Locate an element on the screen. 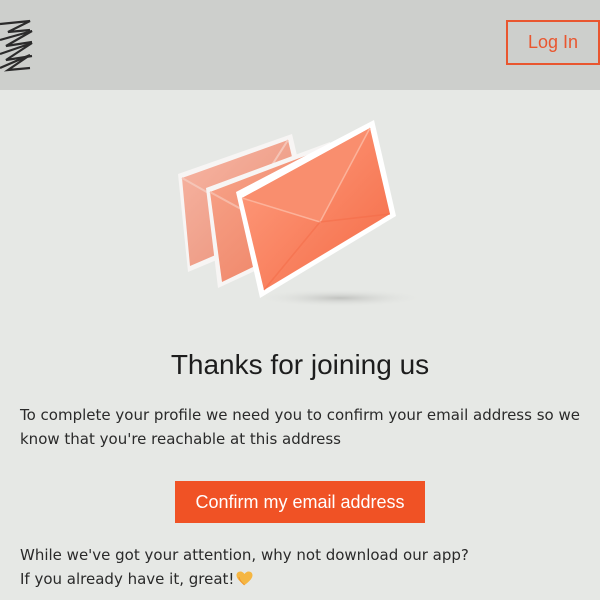 This screenshot has height=600, width=600. heart-icon is located at coordinates (244, 578).